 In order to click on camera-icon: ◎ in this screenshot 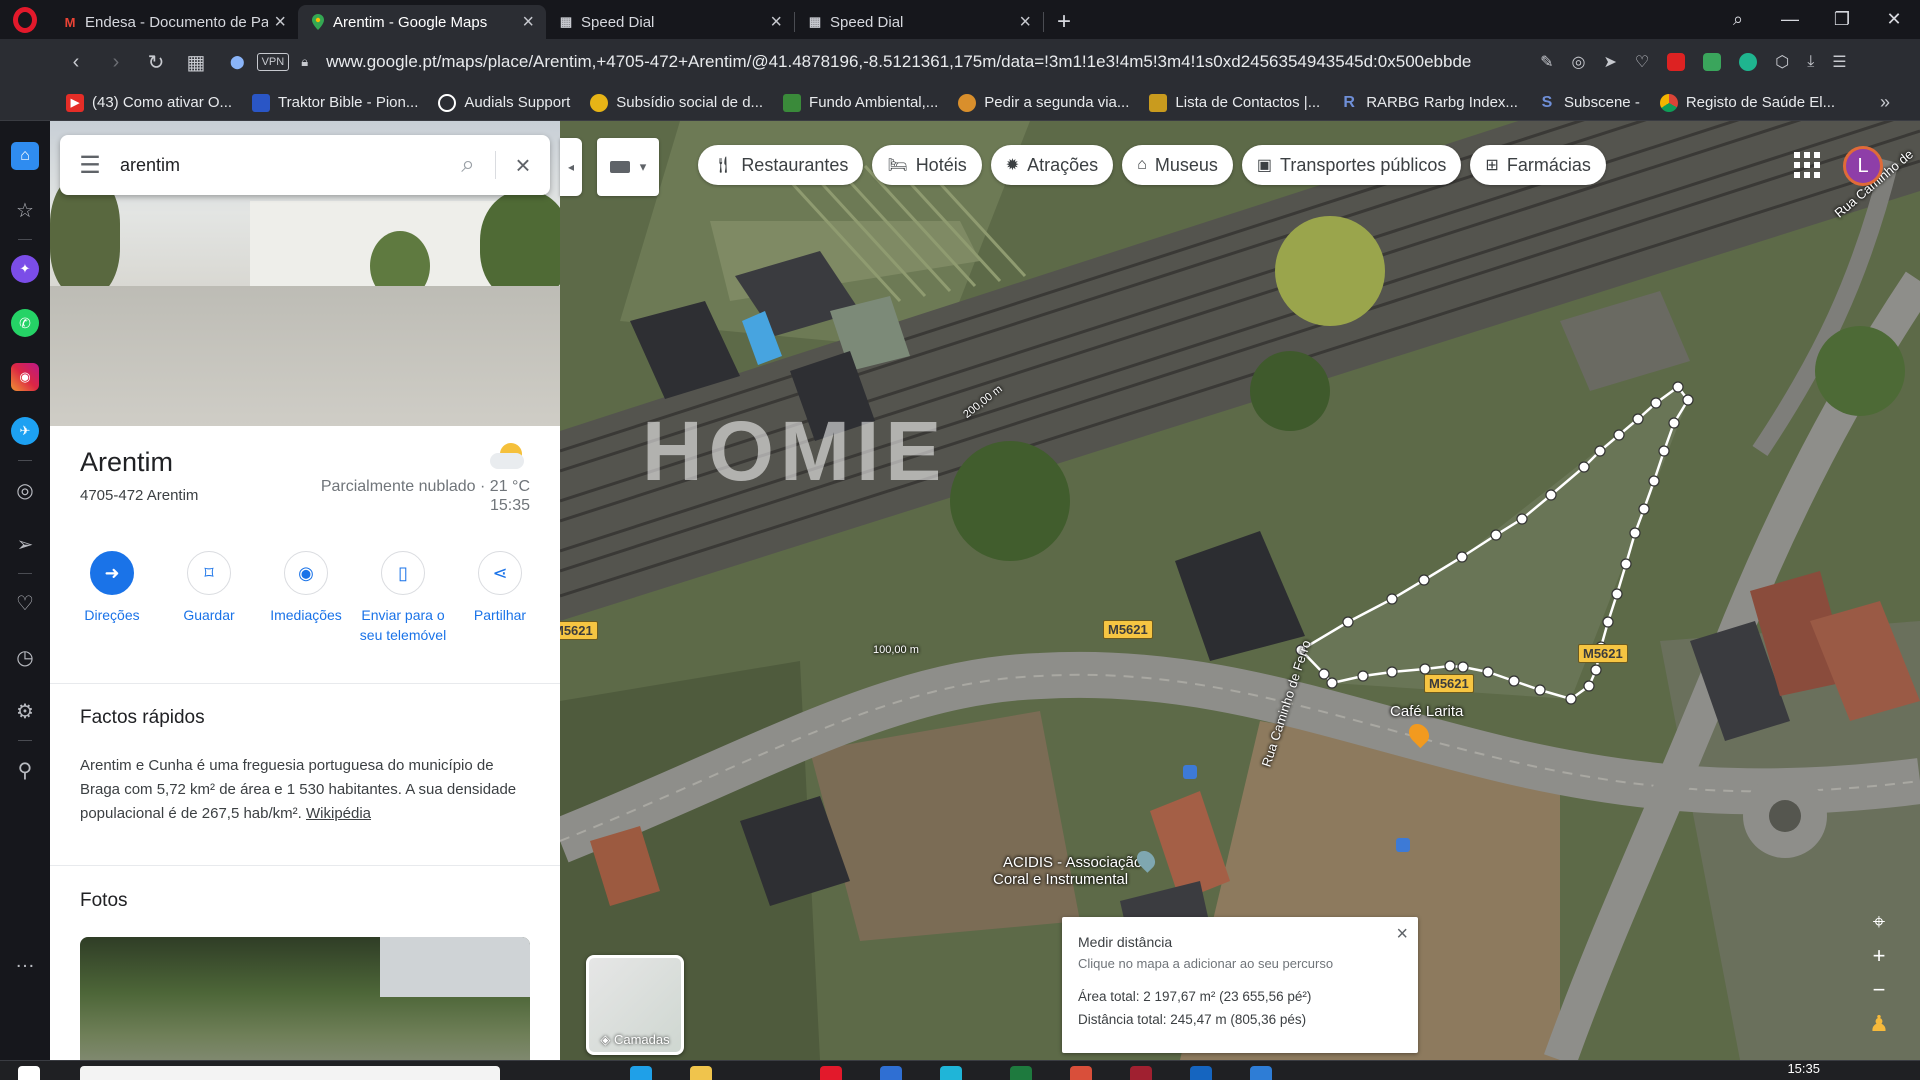, I will do `click(1579, 62)`.